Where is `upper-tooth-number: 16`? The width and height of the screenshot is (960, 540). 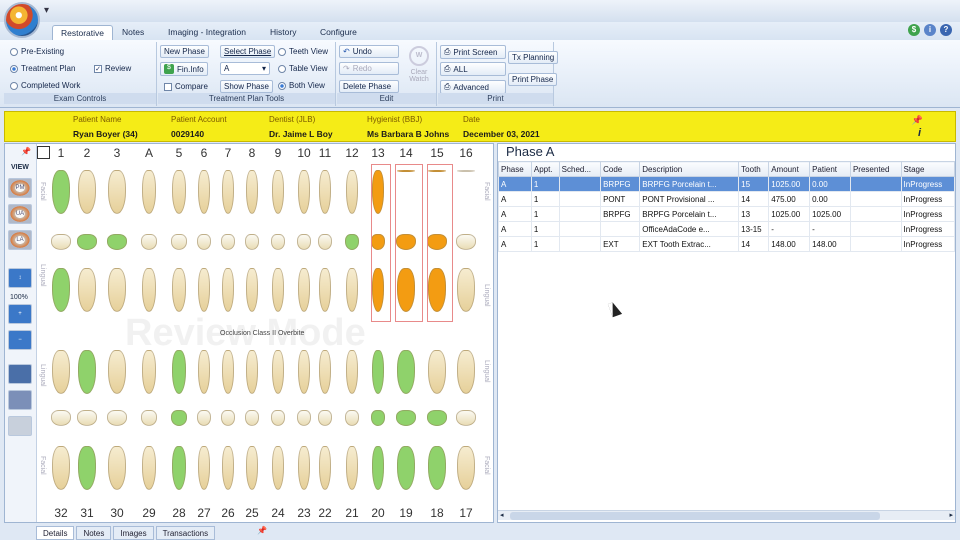
upper-tooth-number: 16 is located at coordinates (466, 153).